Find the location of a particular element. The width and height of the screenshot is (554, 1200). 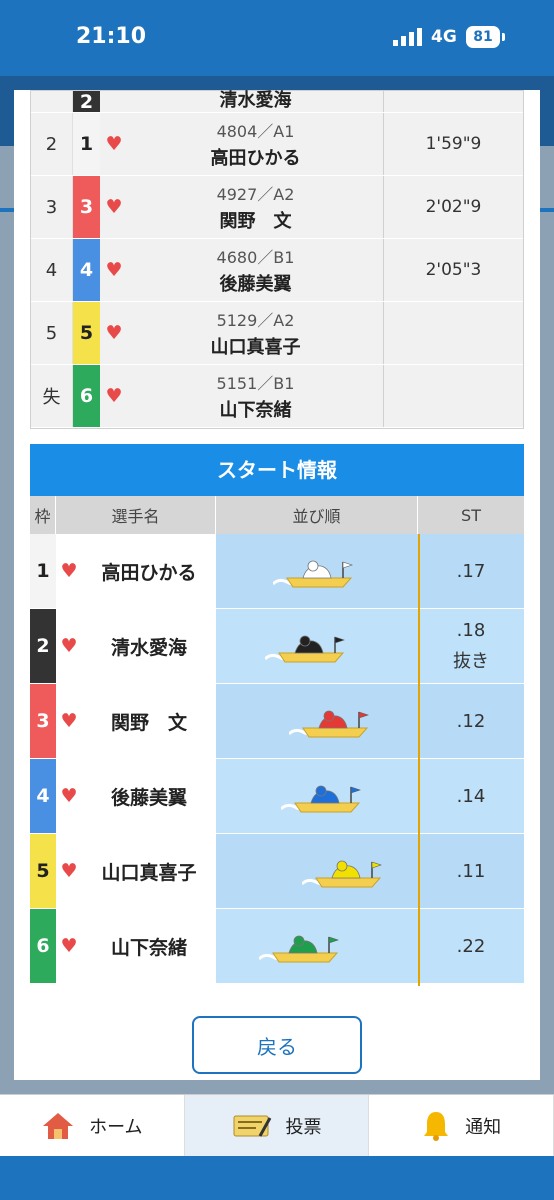

result-player: 清水愛海 is located at coordinates (256, 101).